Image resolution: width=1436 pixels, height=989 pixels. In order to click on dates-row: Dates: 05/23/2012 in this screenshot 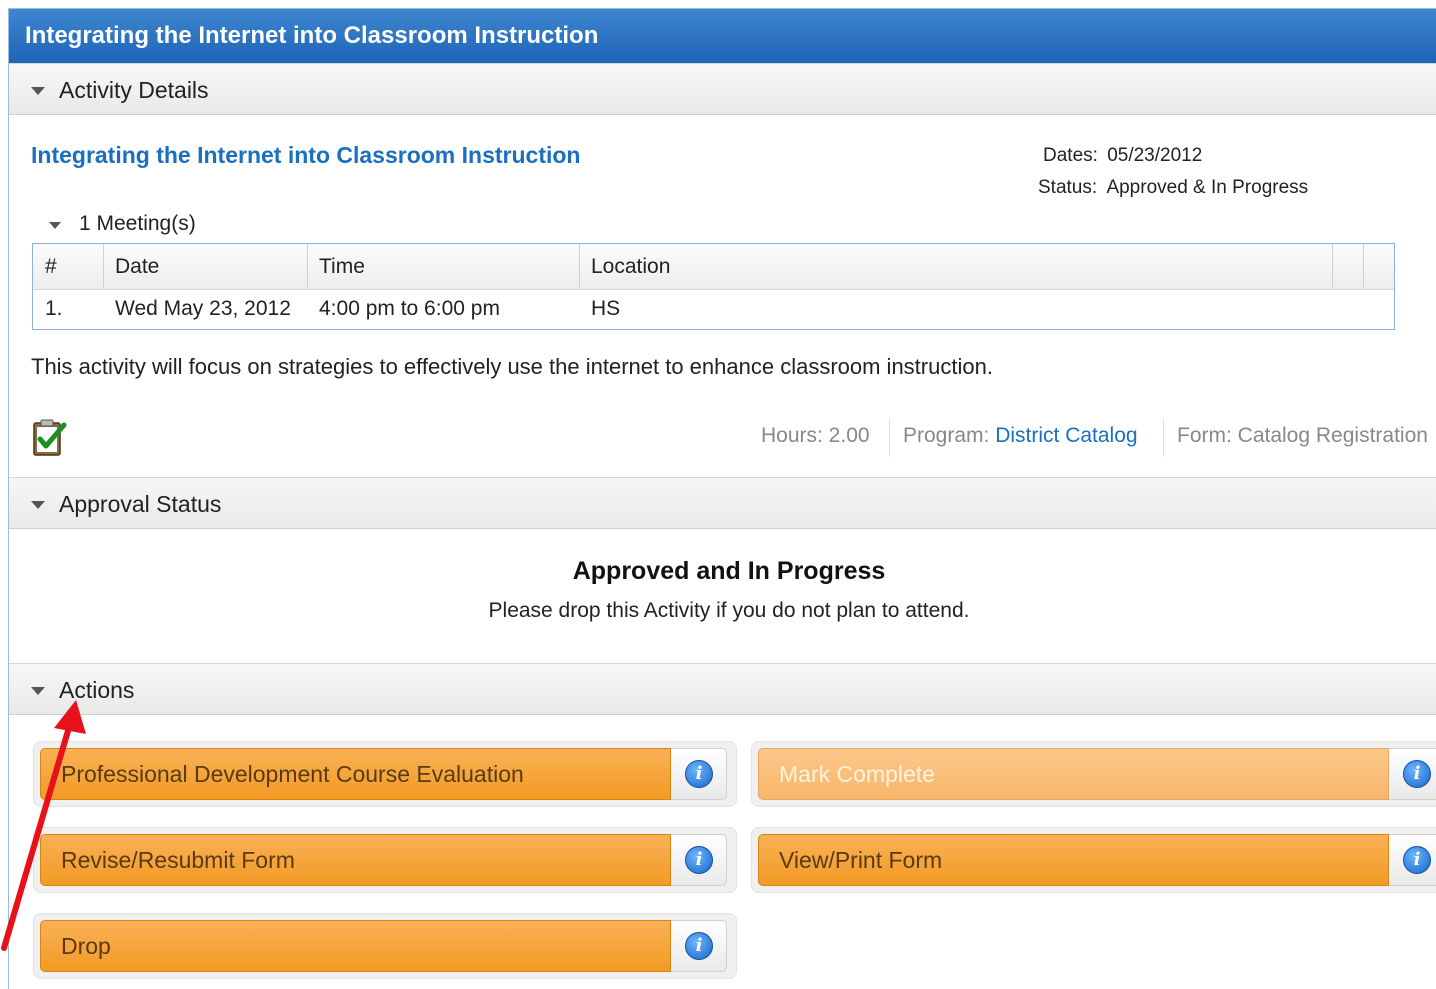, I will do `click(1122, 156)`.